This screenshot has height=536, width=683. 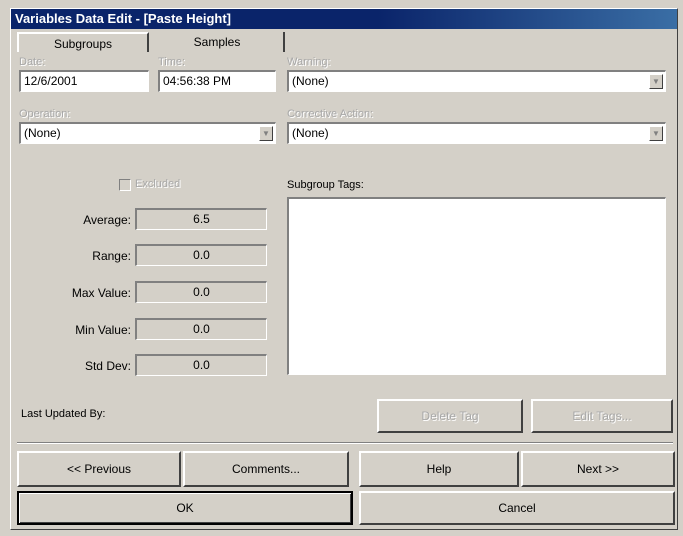 What do you see at coordinates (107, 220) in the screenshot?
I see `average-label: Average:` at bounding box center [107, 220].